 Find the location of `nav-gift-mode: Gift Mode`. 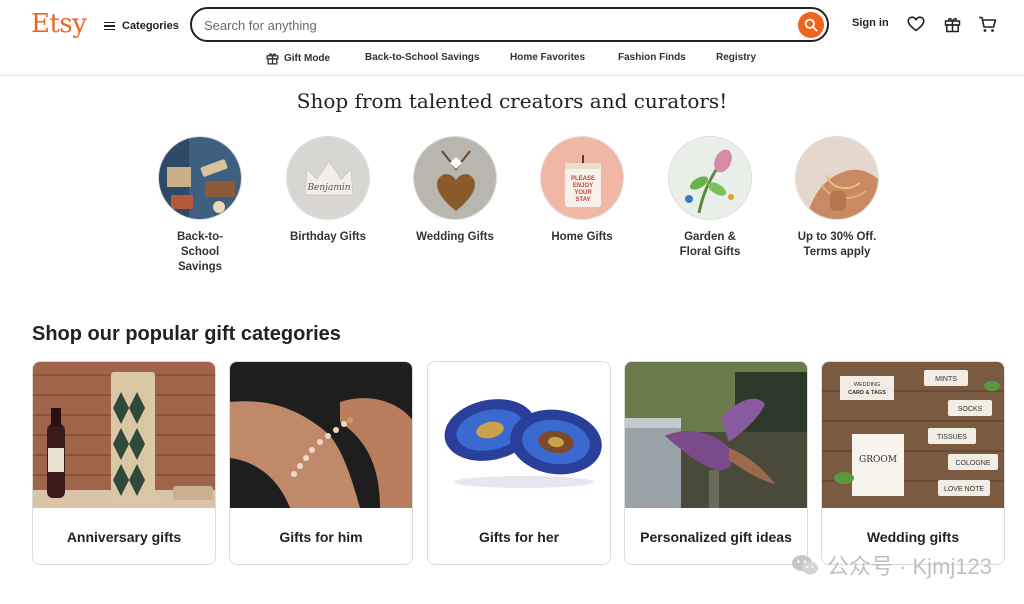

nav-gift-mode: Gift Mode is located at coordinates (298, 58).